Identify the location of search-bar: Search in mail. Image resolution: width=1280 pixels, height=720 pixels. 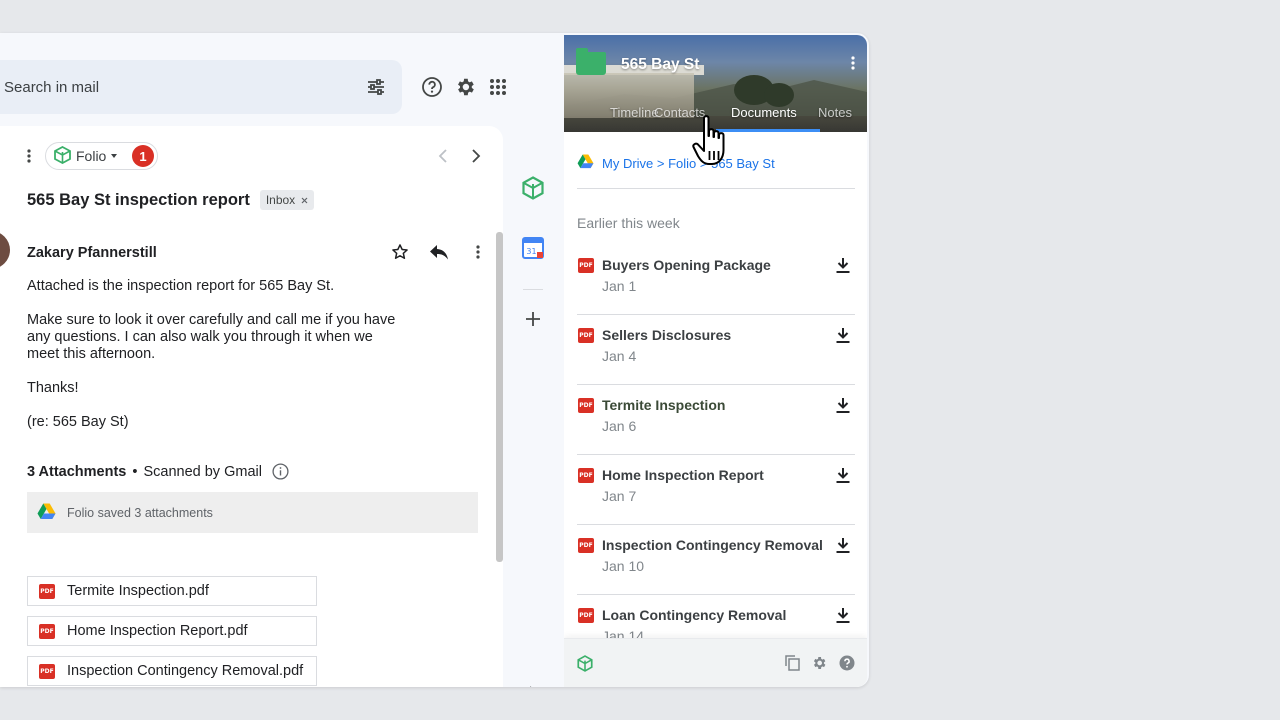
(201, 87).